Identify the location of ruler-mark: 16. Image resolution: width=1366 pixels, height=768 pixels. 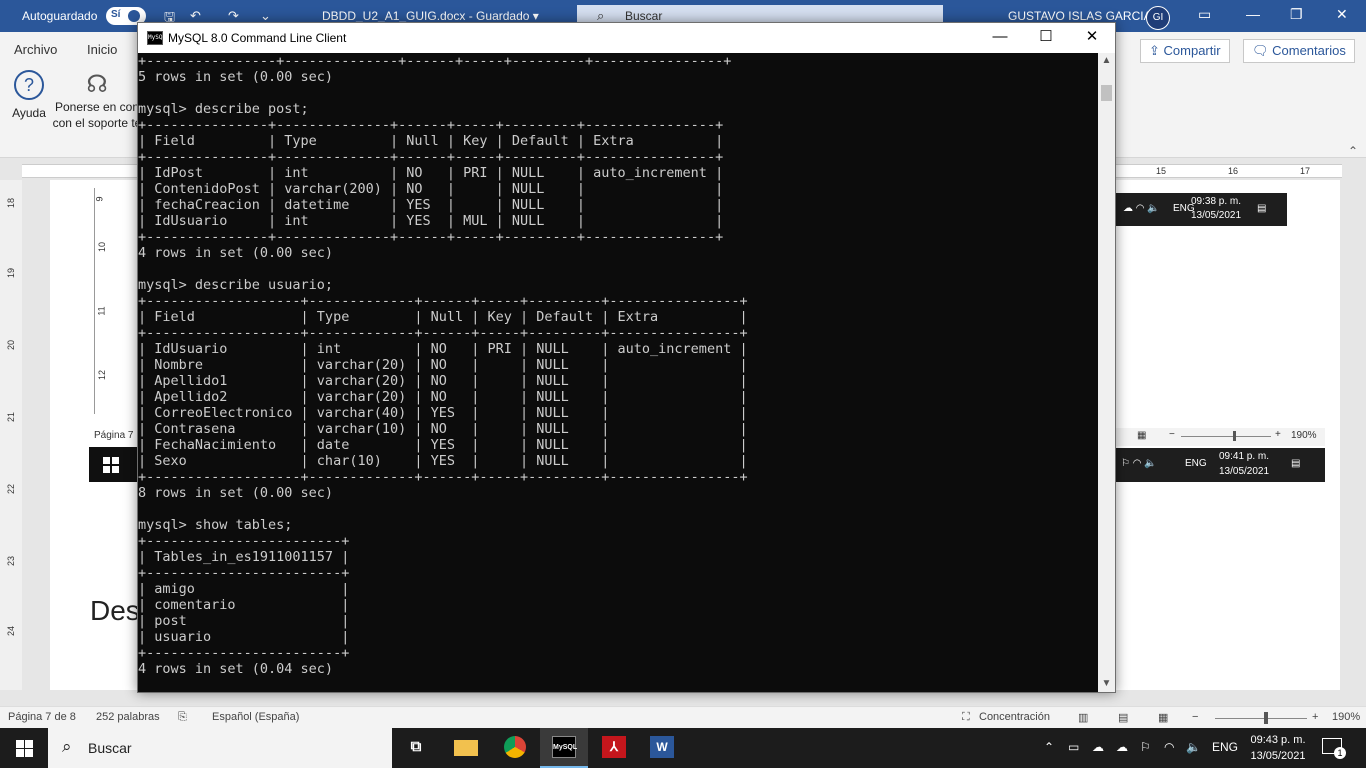
(1233, 171).